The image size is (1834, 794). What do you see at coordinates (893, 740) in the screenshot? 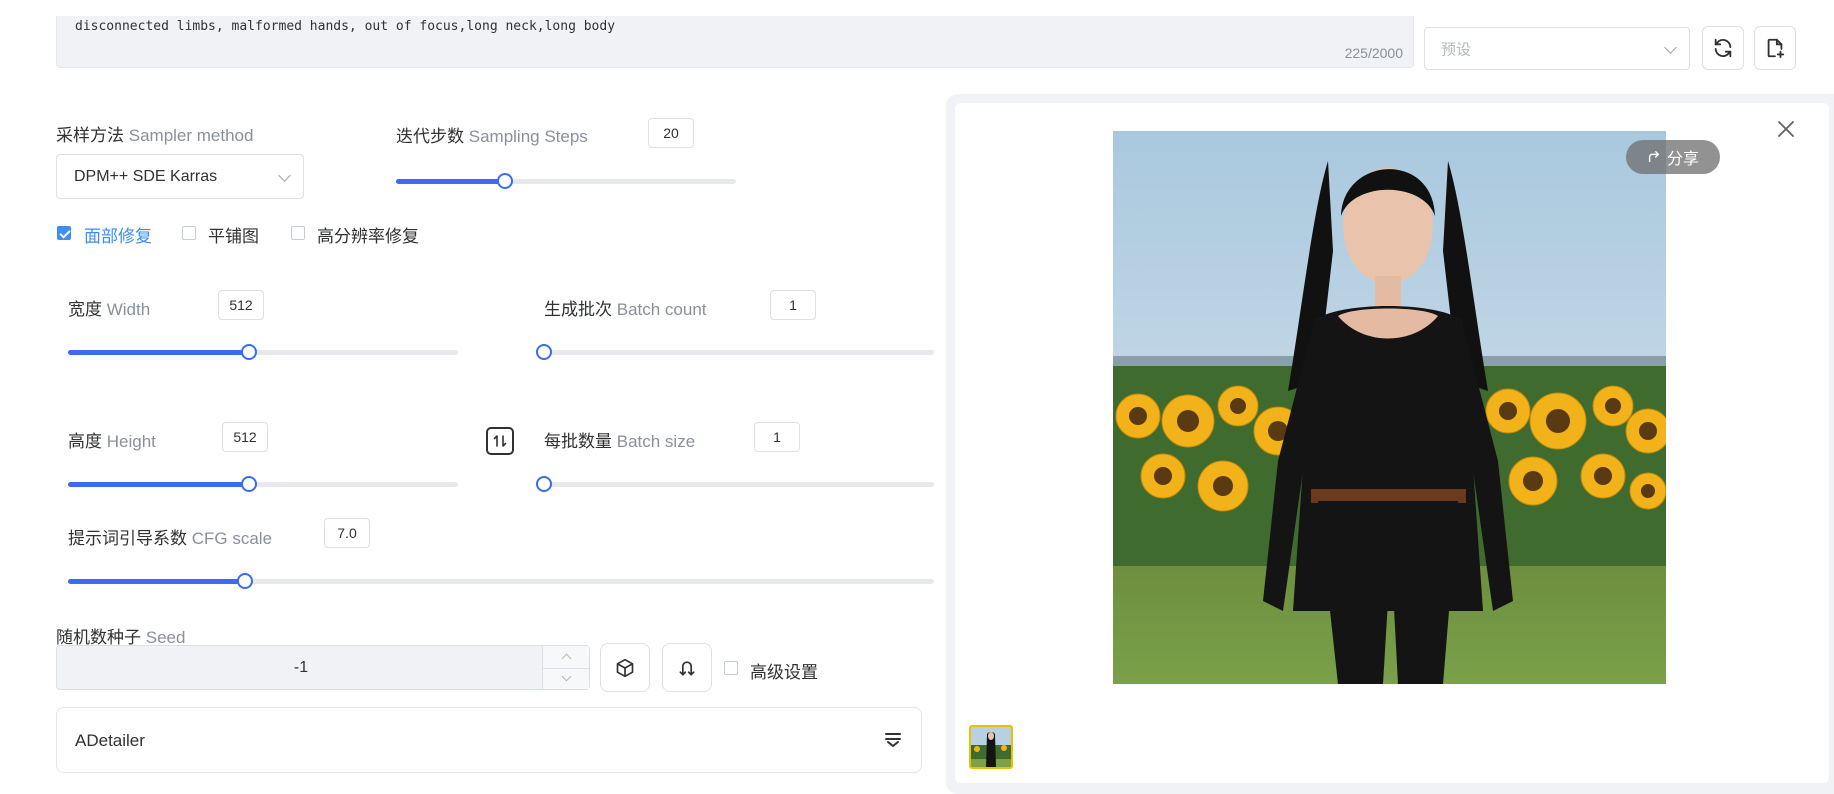
I see `collapse-icon` at bounding box center [893, 740].